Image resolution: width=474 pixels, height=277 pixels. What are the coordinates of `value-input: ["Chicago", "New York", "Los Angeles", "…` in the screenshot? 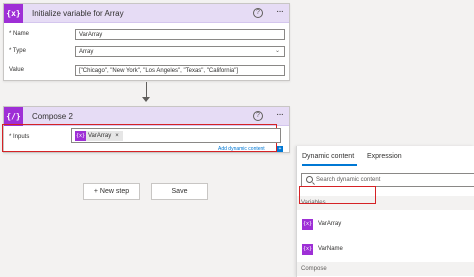 It's located at (180, 70).